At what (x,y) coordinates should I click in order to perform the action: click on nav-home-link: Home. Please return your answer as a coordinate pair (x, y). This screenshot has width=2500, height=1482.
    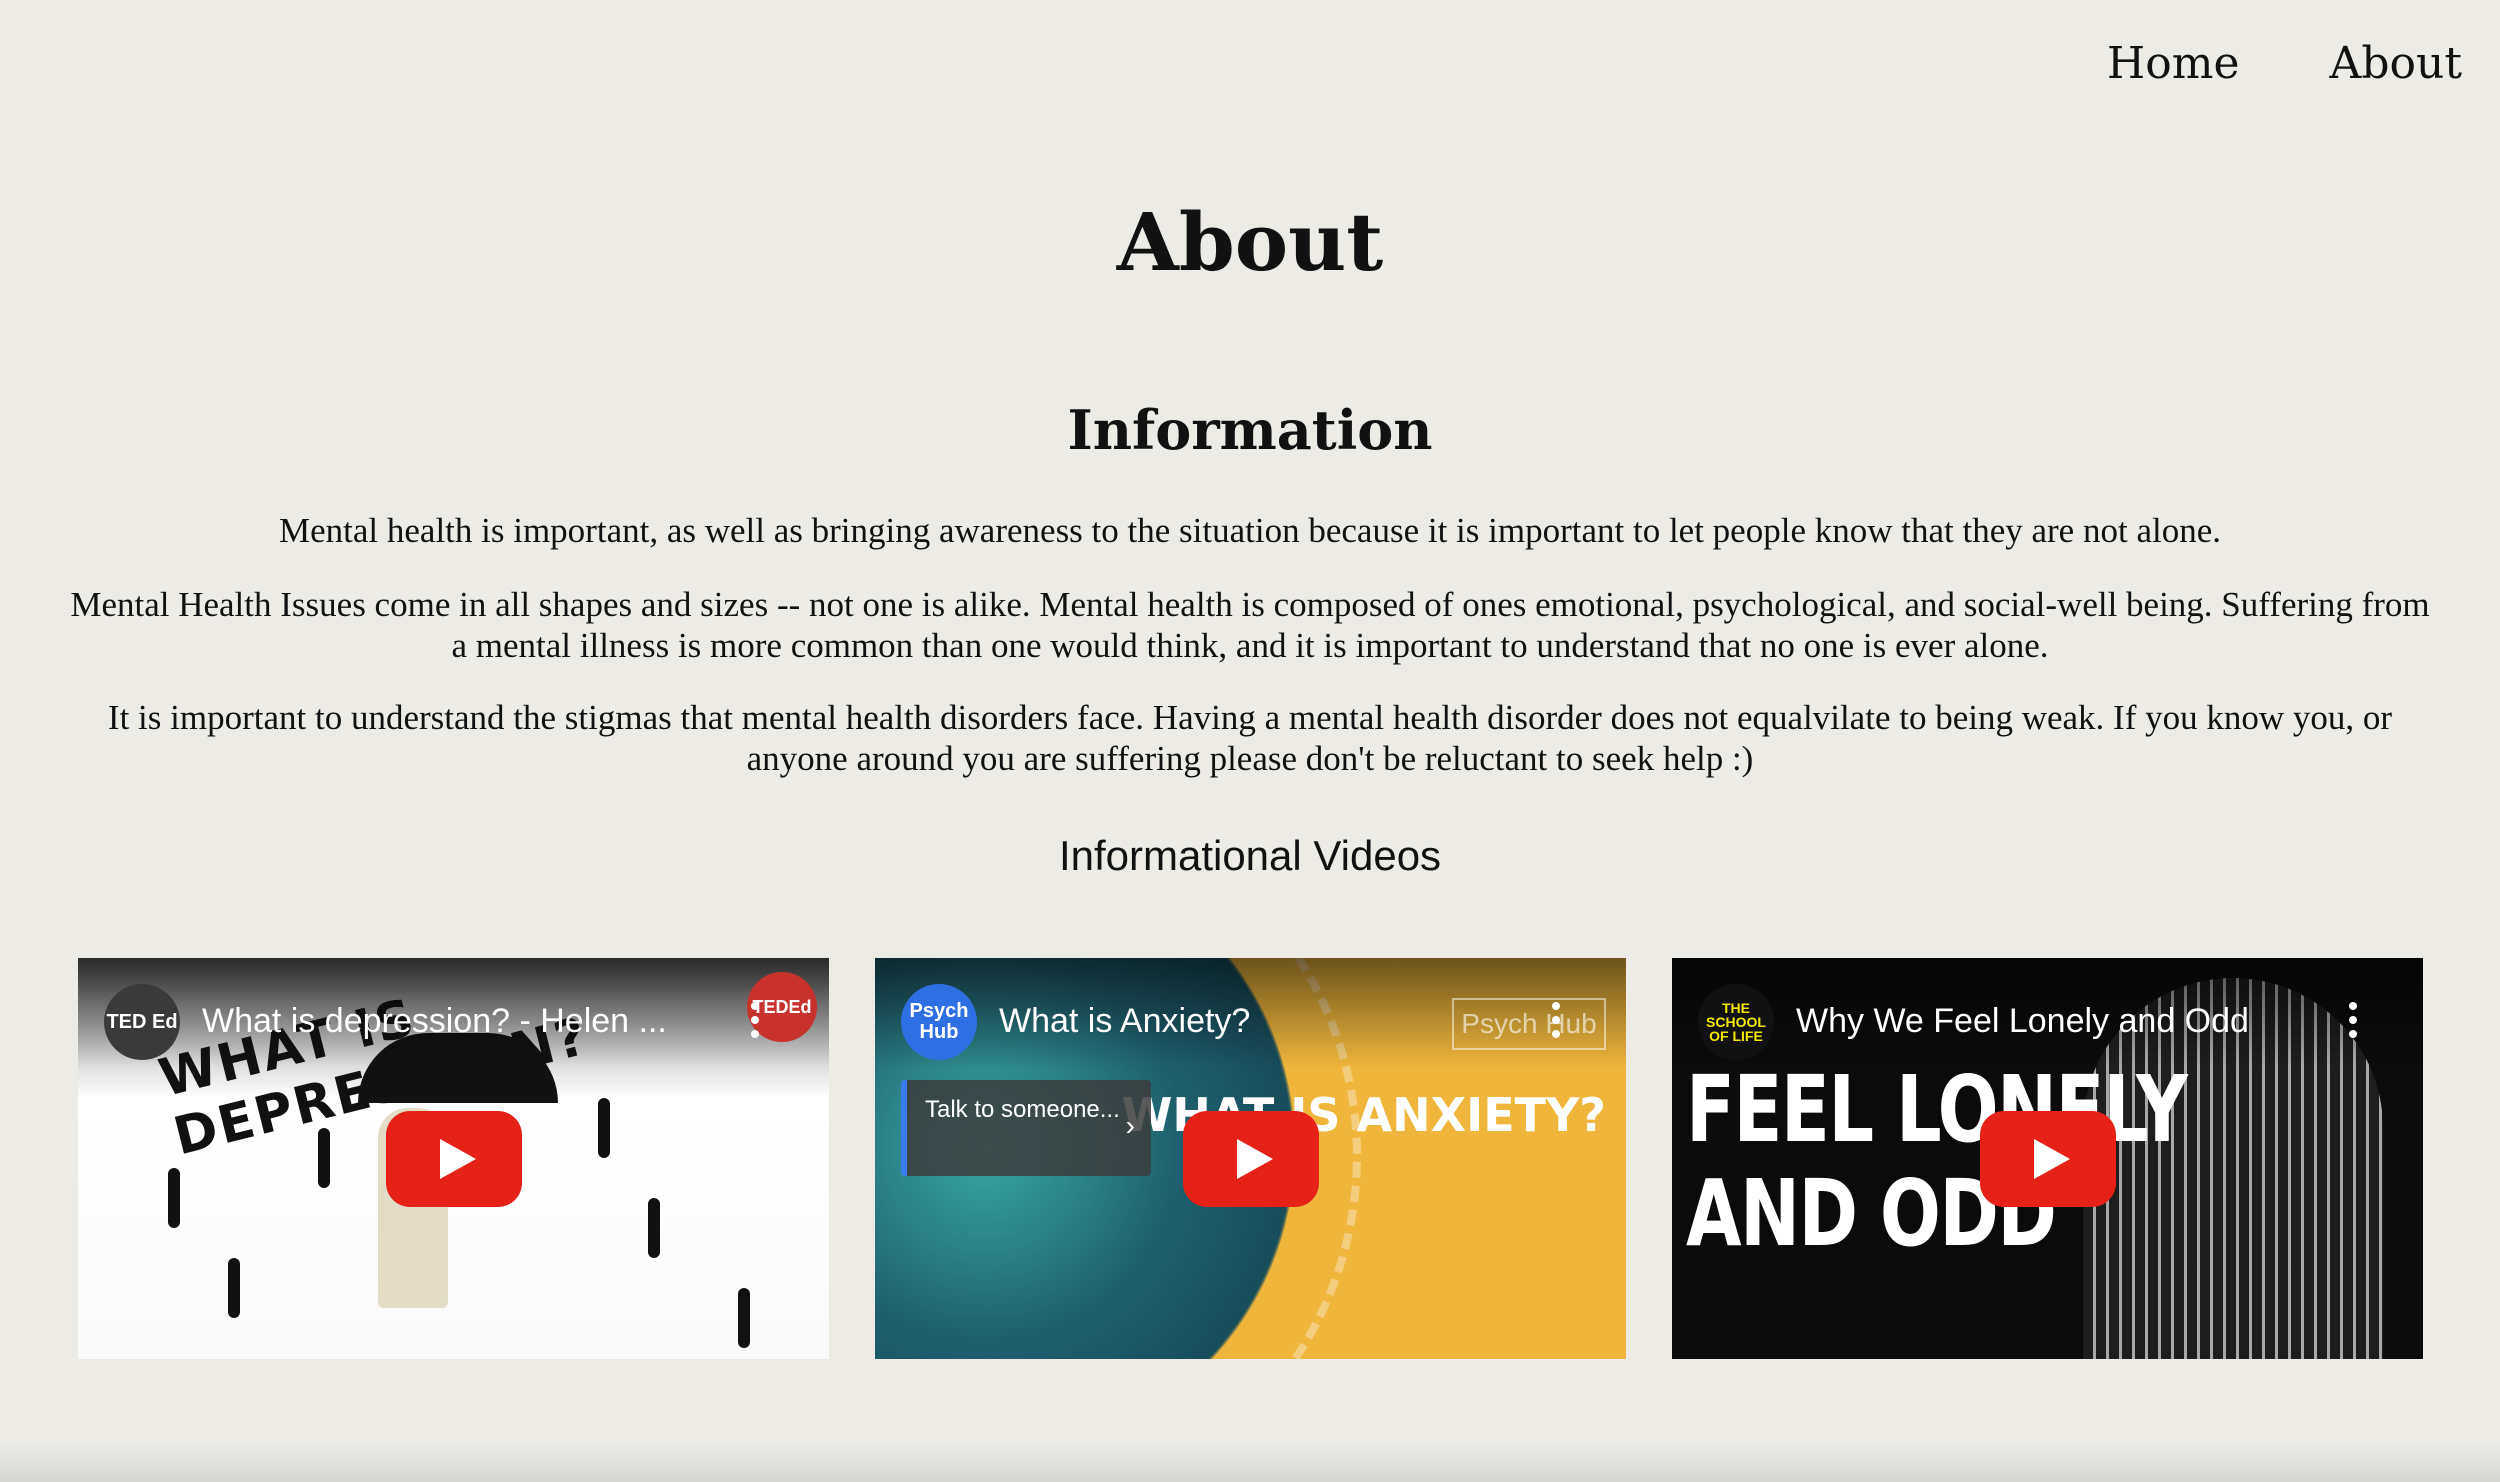
    Looking at the image, I should click on (2173, 63).